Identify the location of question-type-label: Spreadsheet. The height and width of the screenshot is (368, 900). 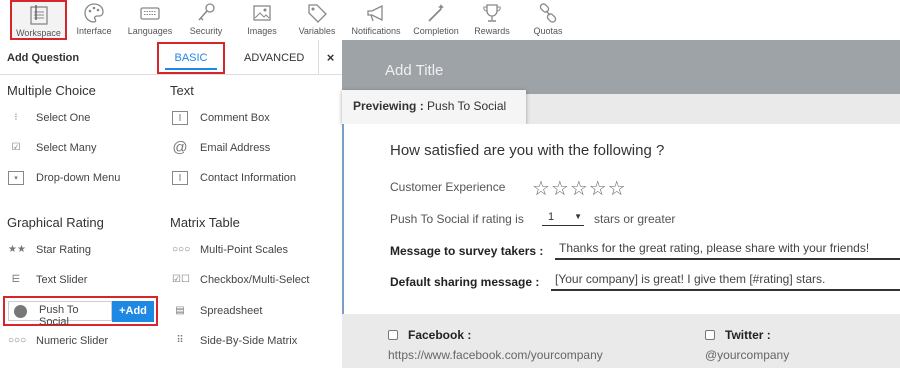
(231, 311).